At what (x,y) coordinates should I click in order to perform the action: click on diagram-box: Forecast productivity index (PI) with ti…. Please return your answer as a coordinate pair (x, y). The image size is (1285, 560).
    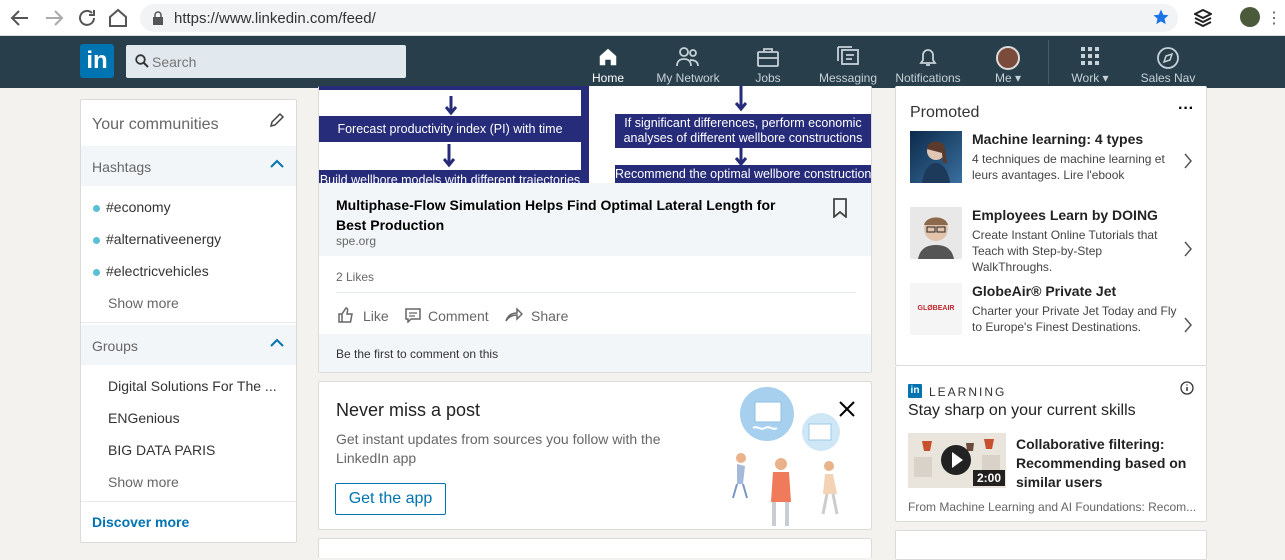
    Looking at the image, I should click on (450, 129).